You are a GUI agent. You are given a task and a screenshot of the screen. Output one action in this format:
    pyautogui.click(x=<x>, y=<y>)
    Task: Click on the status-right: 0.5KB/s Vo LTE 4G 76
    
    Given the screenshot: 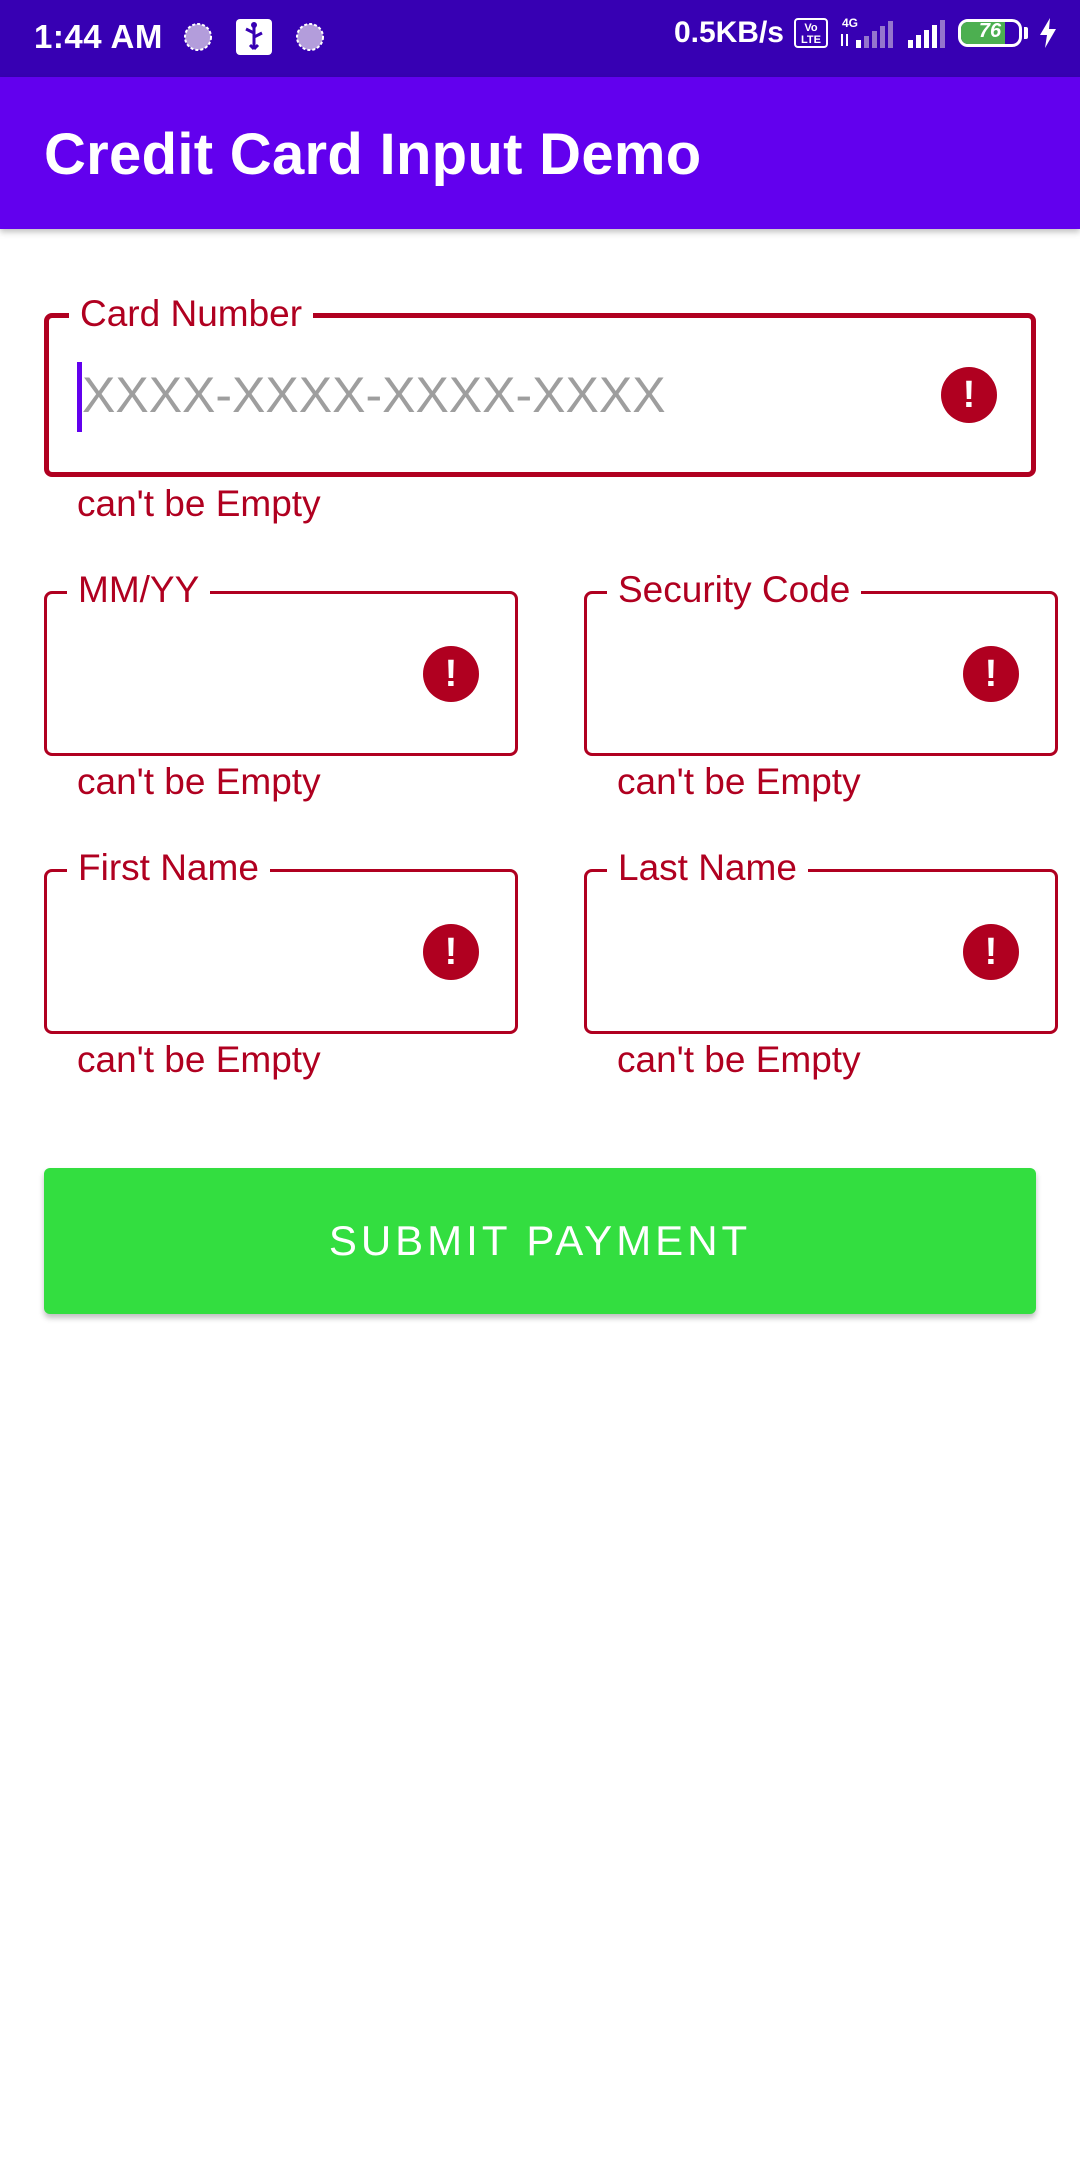 What is the action you would take?
    pyautogui.click(x=866, y=33)
    